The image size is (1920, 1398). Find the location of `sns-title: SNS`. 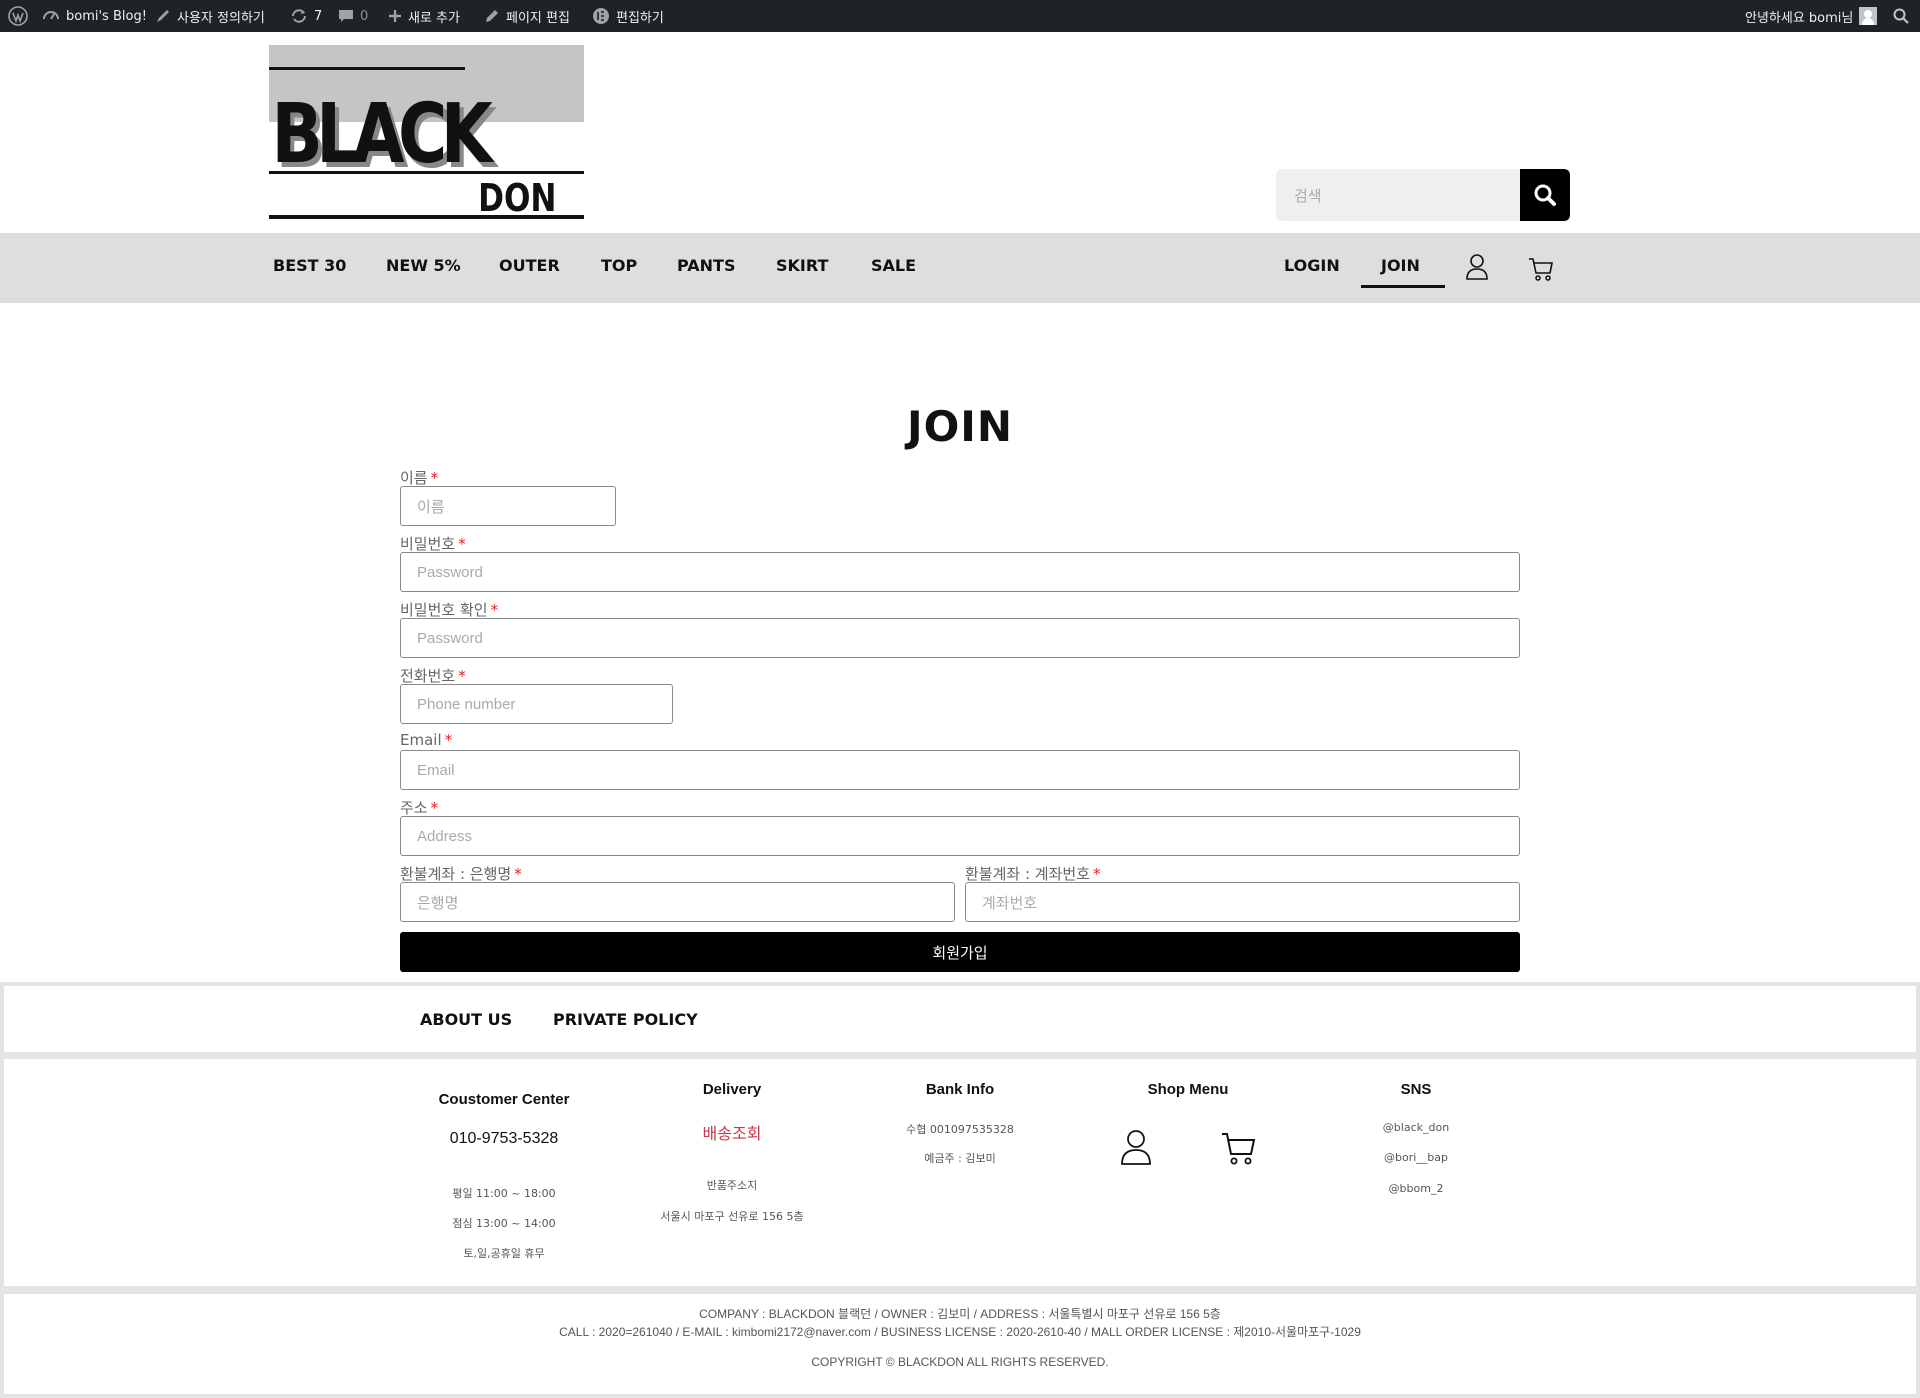

sns-title: SNS is located at coordinates (1416, 1089).